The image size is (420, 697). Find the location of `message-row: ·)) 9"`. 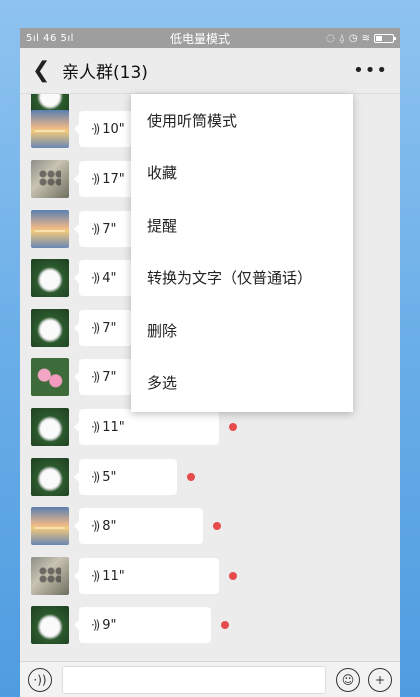

message-row: ·)) 9" is located at coordinates (130, 625).